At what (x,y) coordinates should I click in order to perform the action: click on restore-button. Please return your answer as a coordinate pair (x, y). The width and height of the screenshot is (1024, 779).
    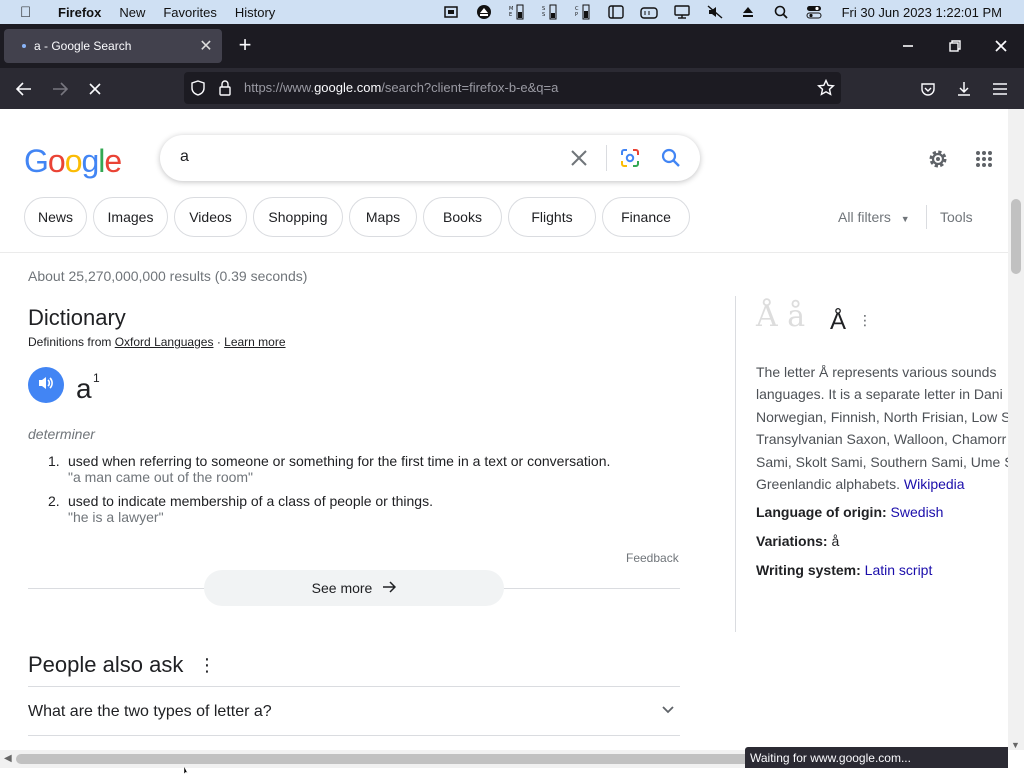
    Looking at the image, I should click on (955, 46).